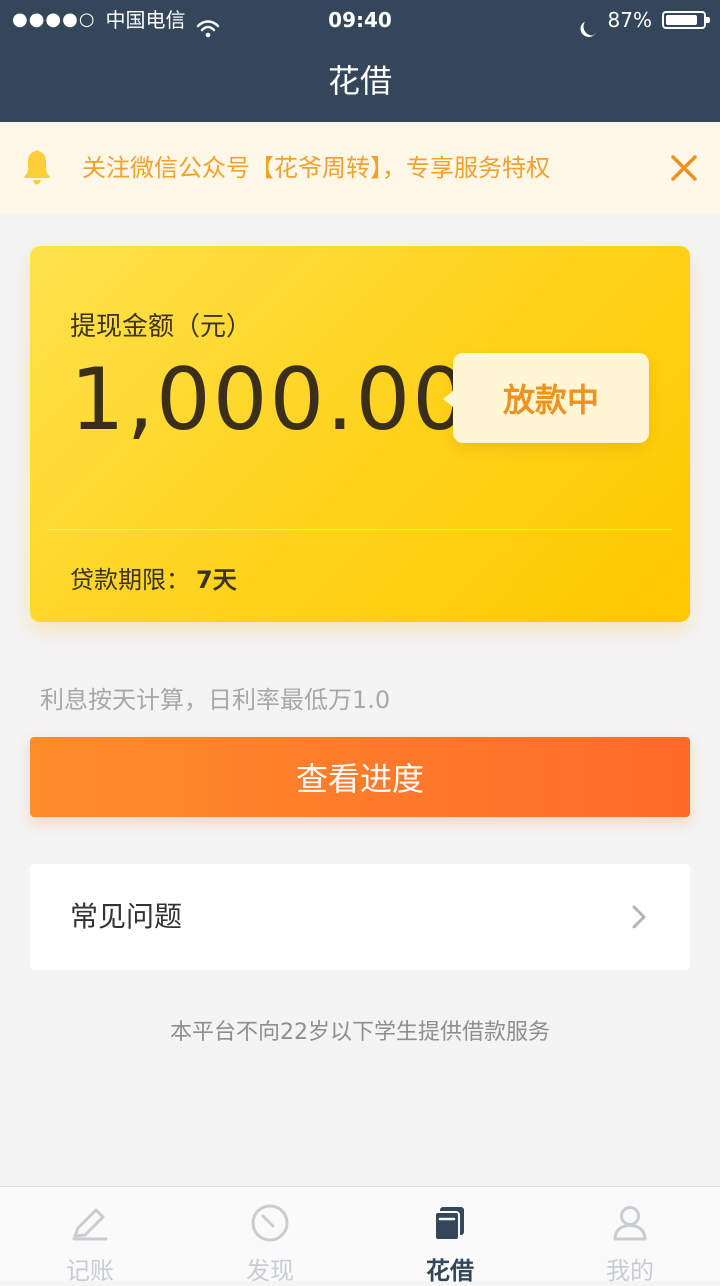 The image size is (720, 1286). Describe the element at coordinates (360, 20) in the screenshot. I see `status-bar: ●●●●○ 中国电信 09:40 87%` at that location.